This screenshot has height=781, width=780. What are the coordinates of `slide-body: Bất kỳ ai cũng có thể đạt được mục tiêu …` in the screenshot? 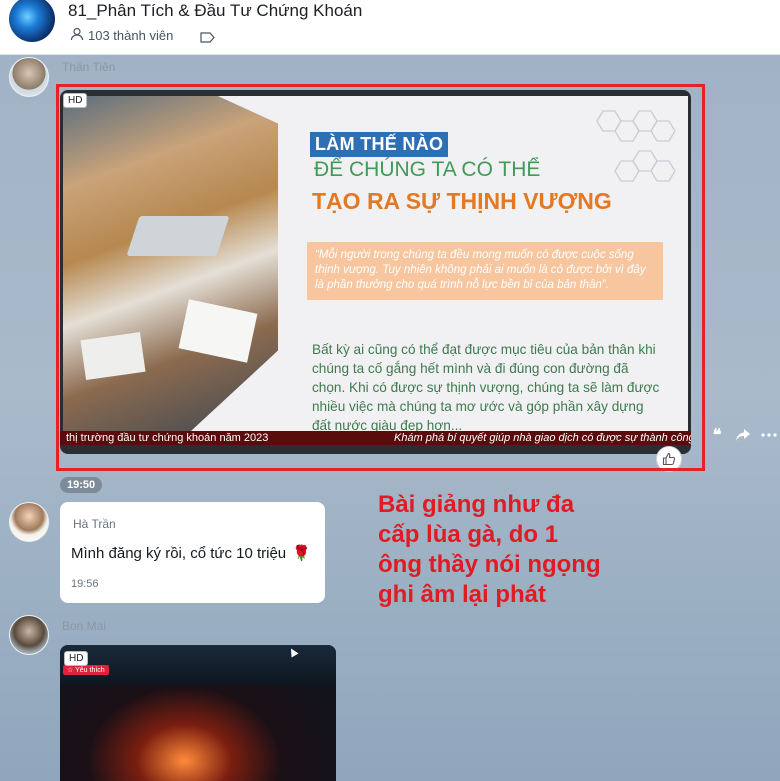 It's located at (486, 387).